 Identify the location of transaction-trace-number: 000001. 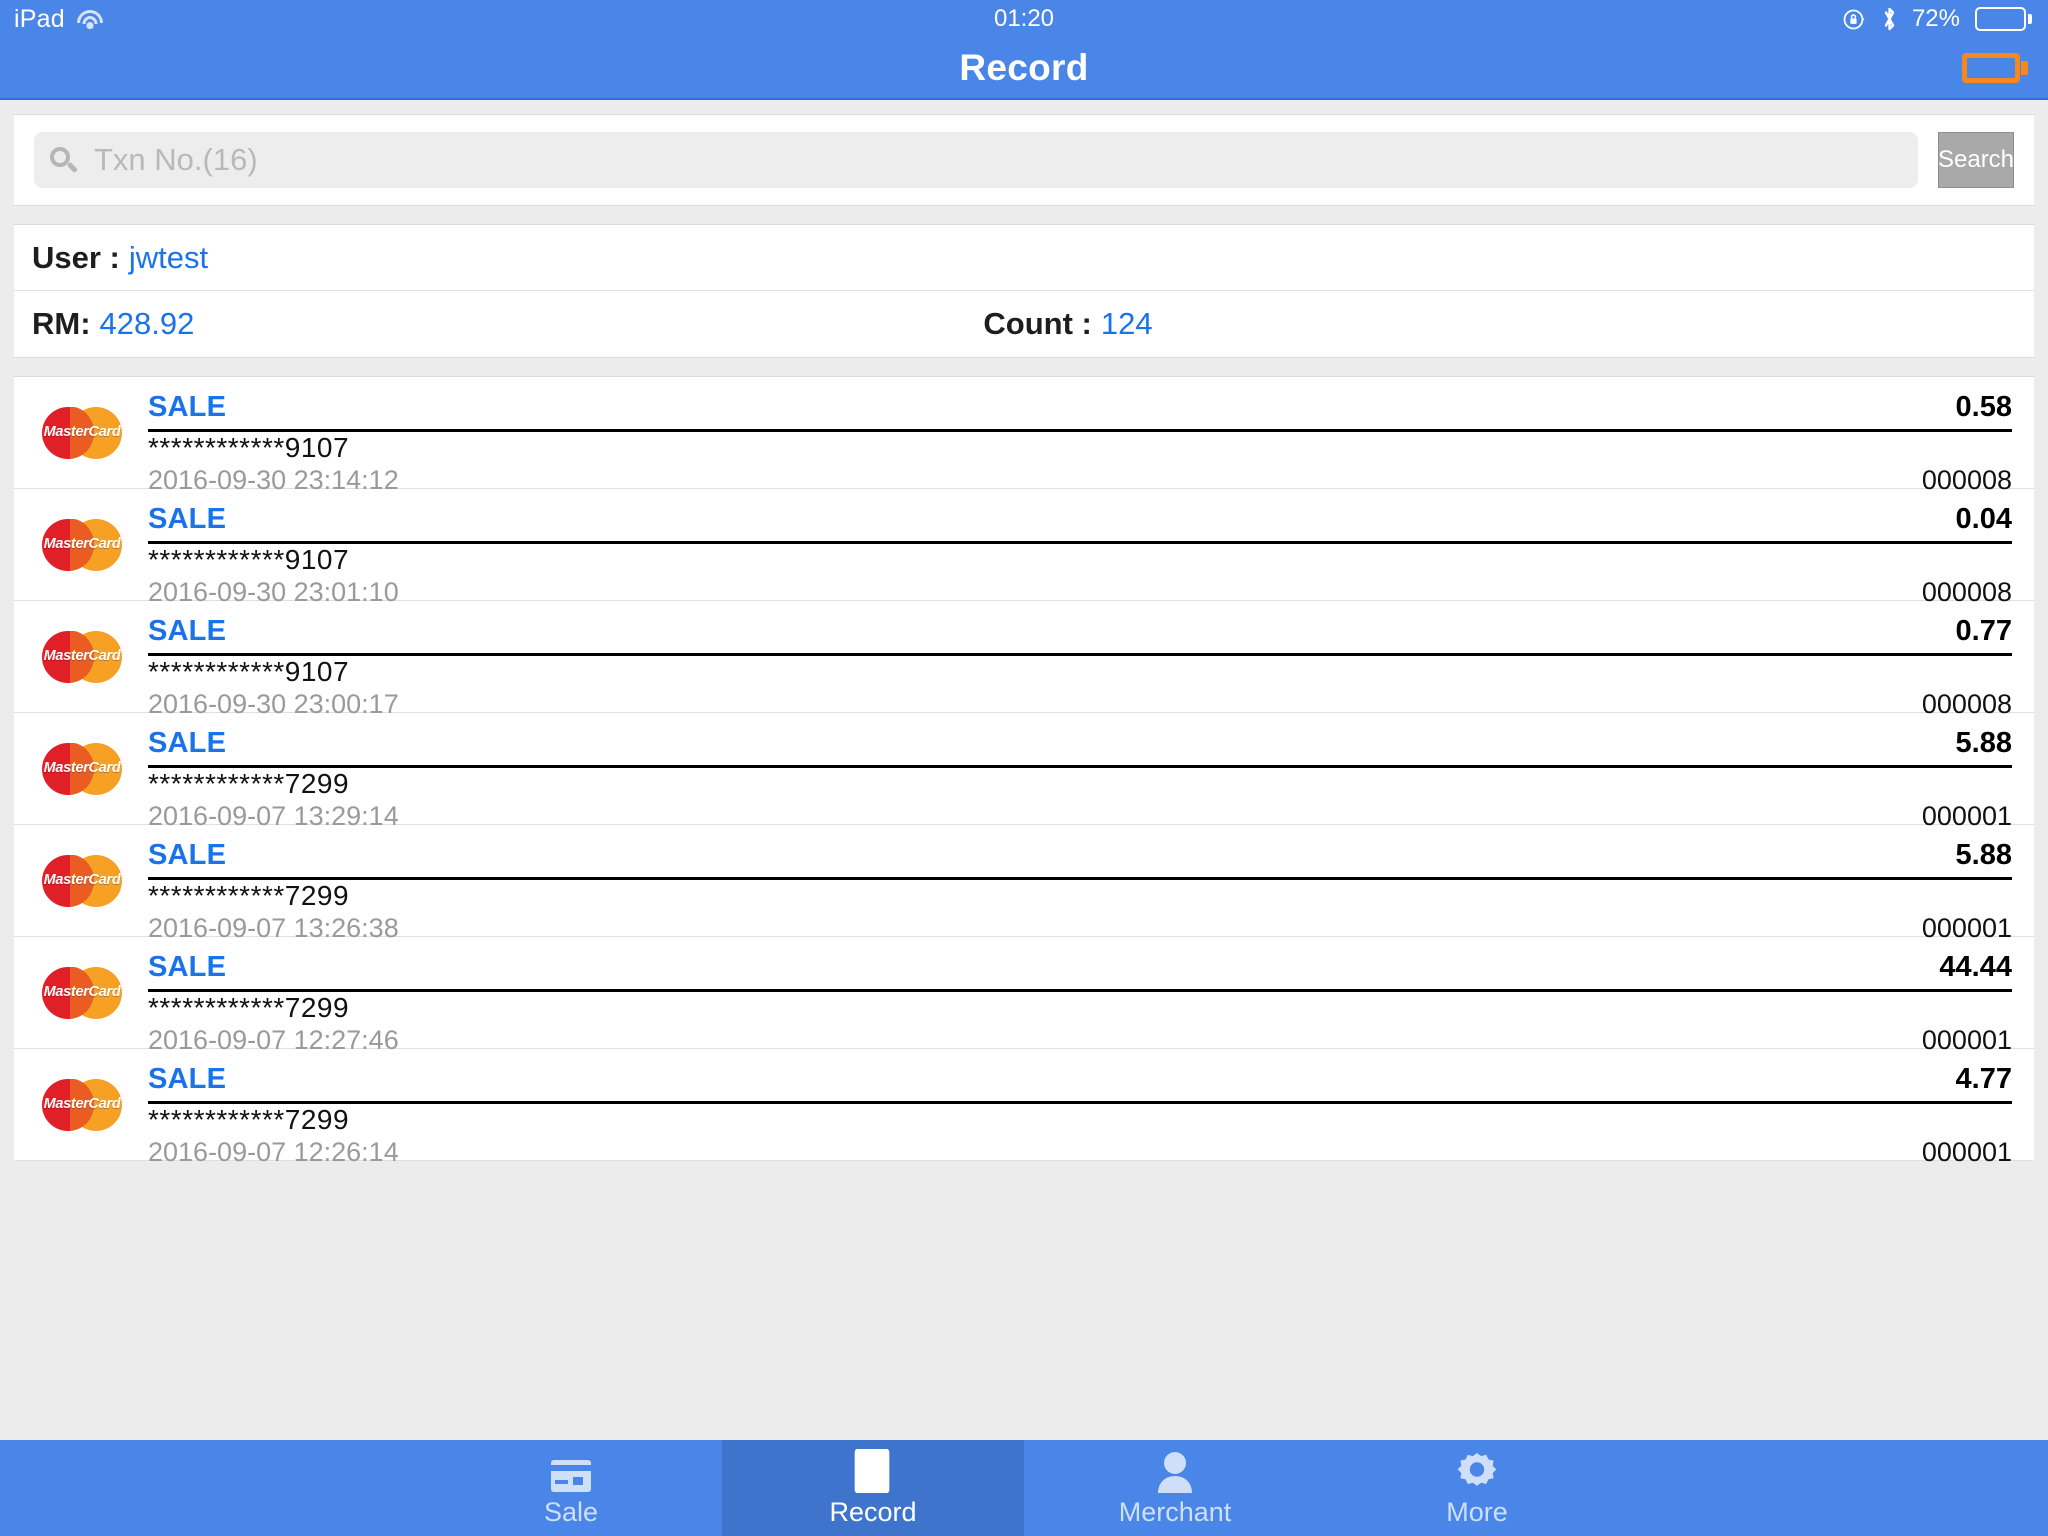
(1966, 1152).